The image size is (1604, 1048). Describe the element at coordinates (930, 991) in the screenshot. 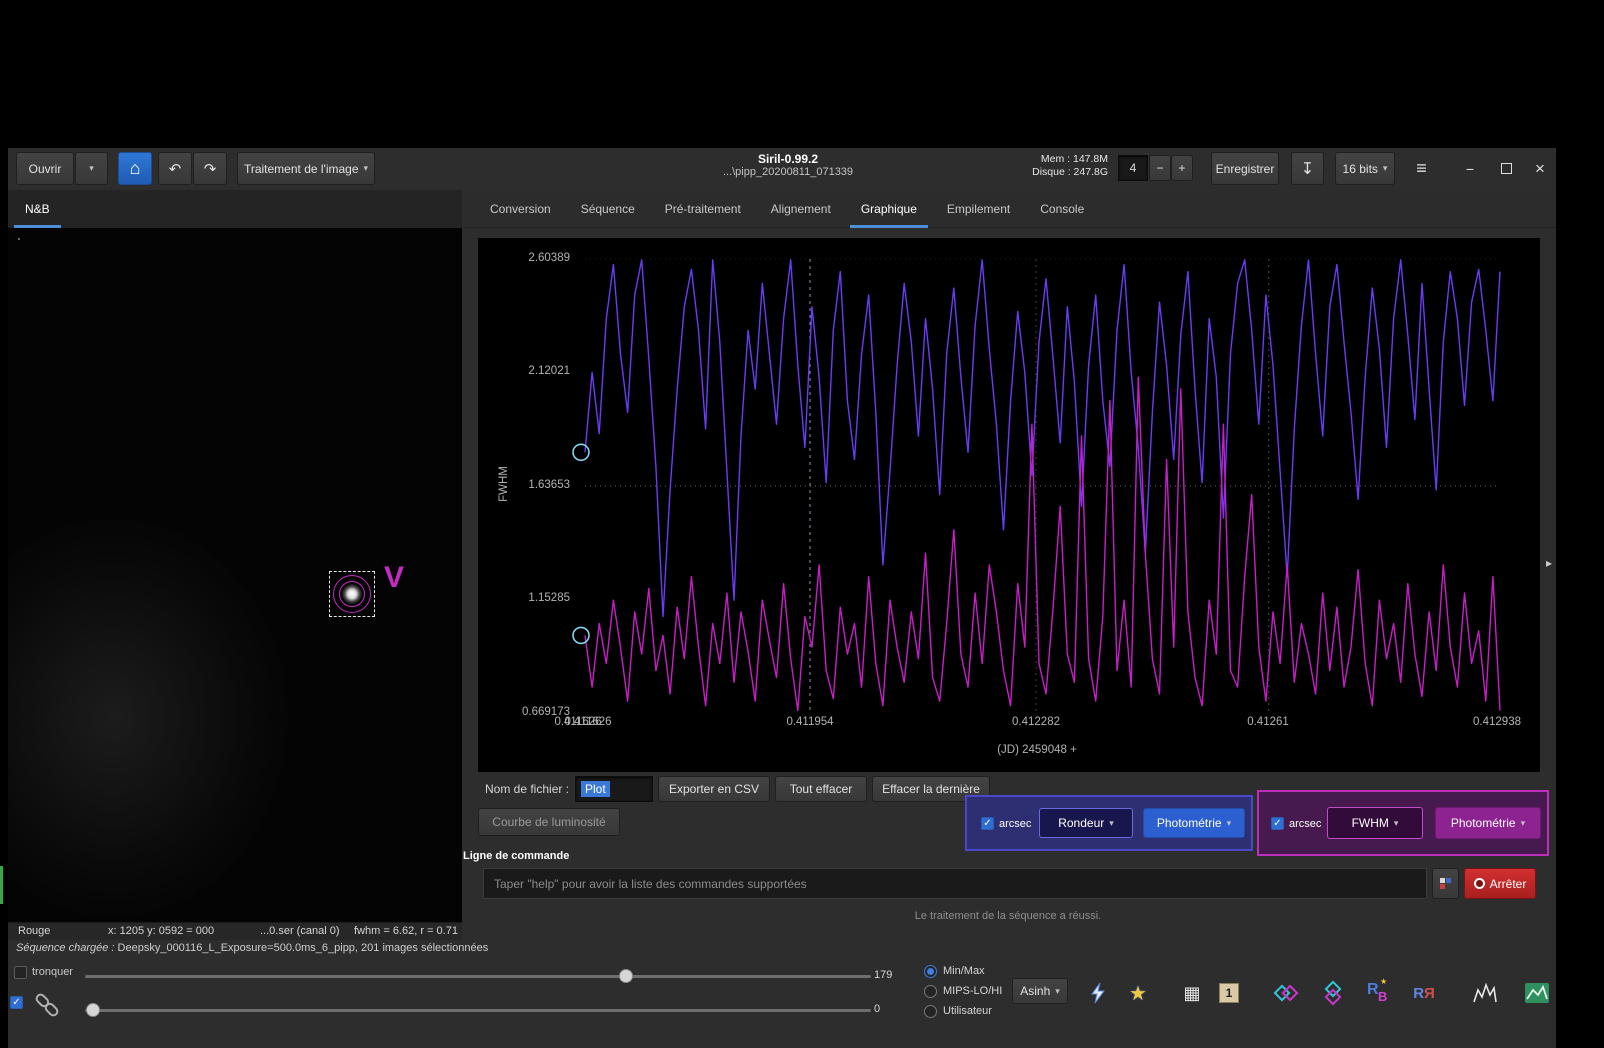

I see `mips-radio` at that location.